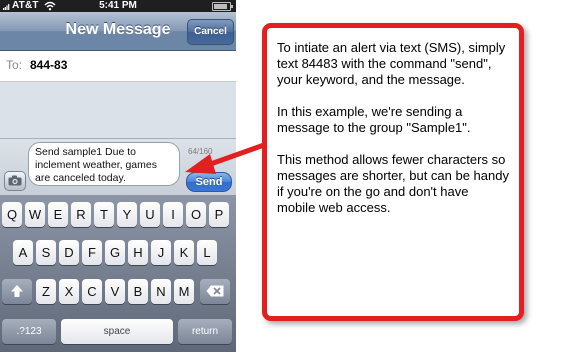 The height and width of the screenshot is (352, 562). What do you see at coordinates (184, 252) in the screenshot?
I see `key-k: K` at bounding box center [184, 252].